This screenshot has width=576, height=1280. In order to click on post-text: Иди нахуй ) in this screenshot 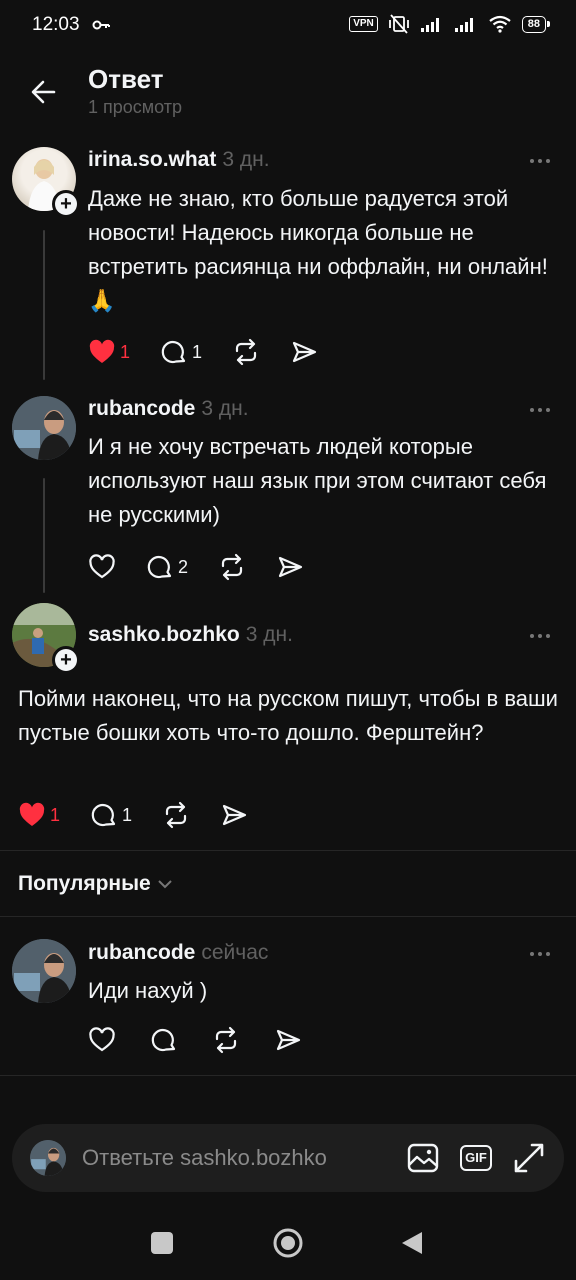, I will do `click(148, 990)`.